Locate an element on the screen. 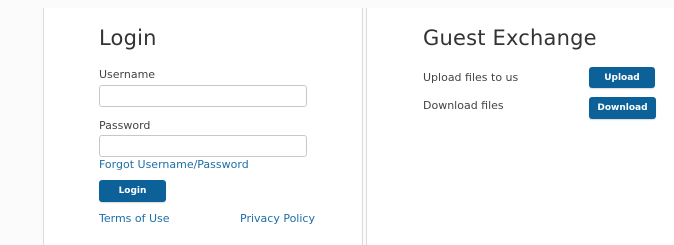 Image resolution: width=674 pixels, height=245 pixels. privacy-policy-link: Privacy Policy is located at coordinates (277, 218).